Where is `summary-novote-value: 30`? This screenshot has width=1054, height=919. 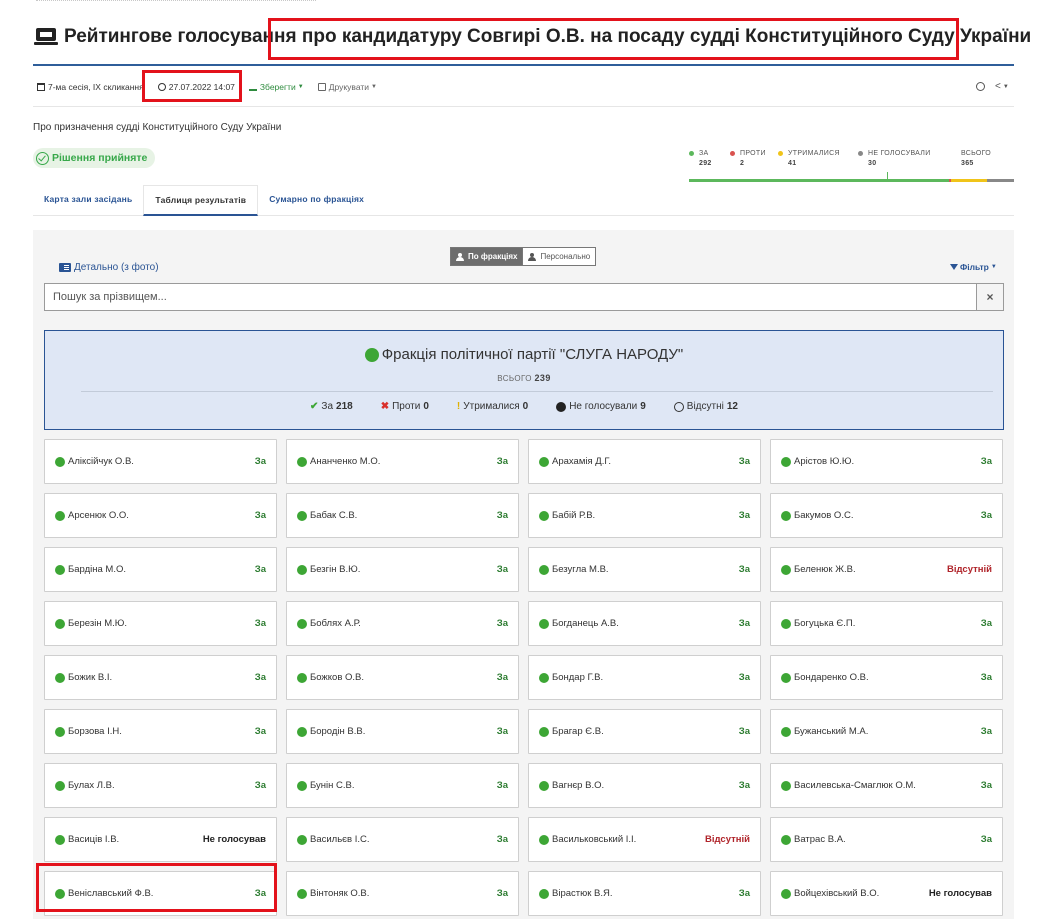
summary-novote-value: 30 is located at coordinates (872, 163).